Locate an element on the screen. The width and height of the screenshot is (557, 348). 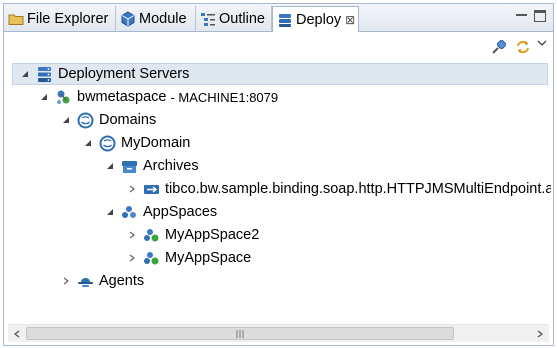
node-label: MyAppSpace2 is located at coordinates (212, 235).